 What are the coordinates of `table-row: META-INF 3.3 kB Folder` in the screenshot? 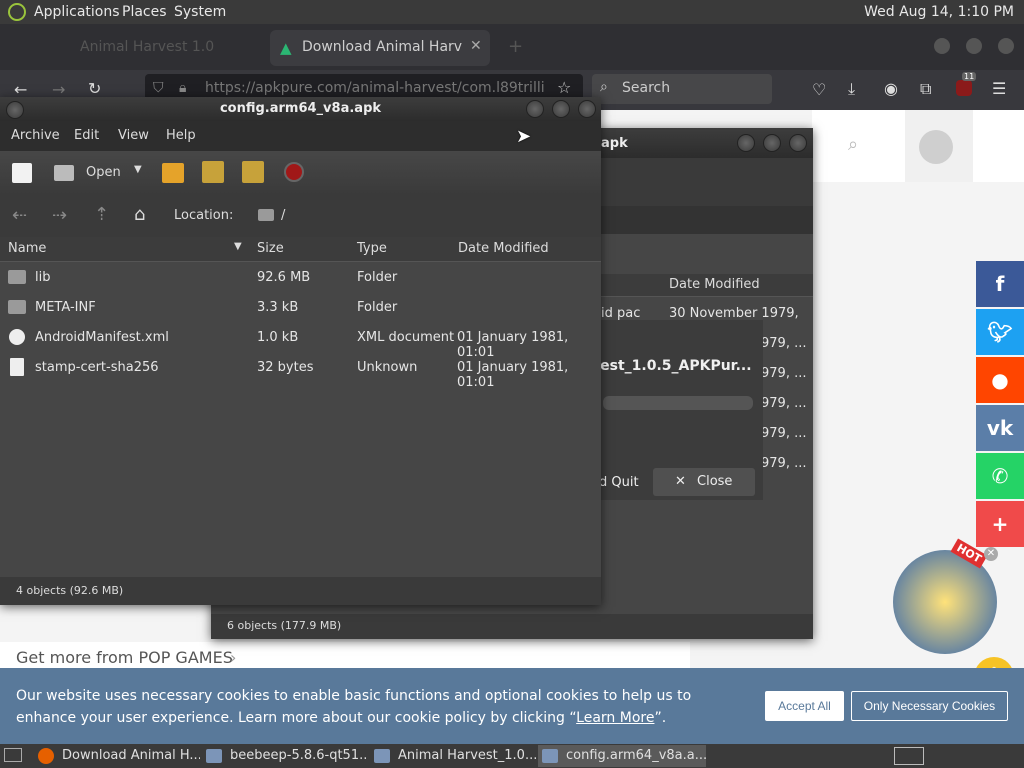 It's located at (300, 308).